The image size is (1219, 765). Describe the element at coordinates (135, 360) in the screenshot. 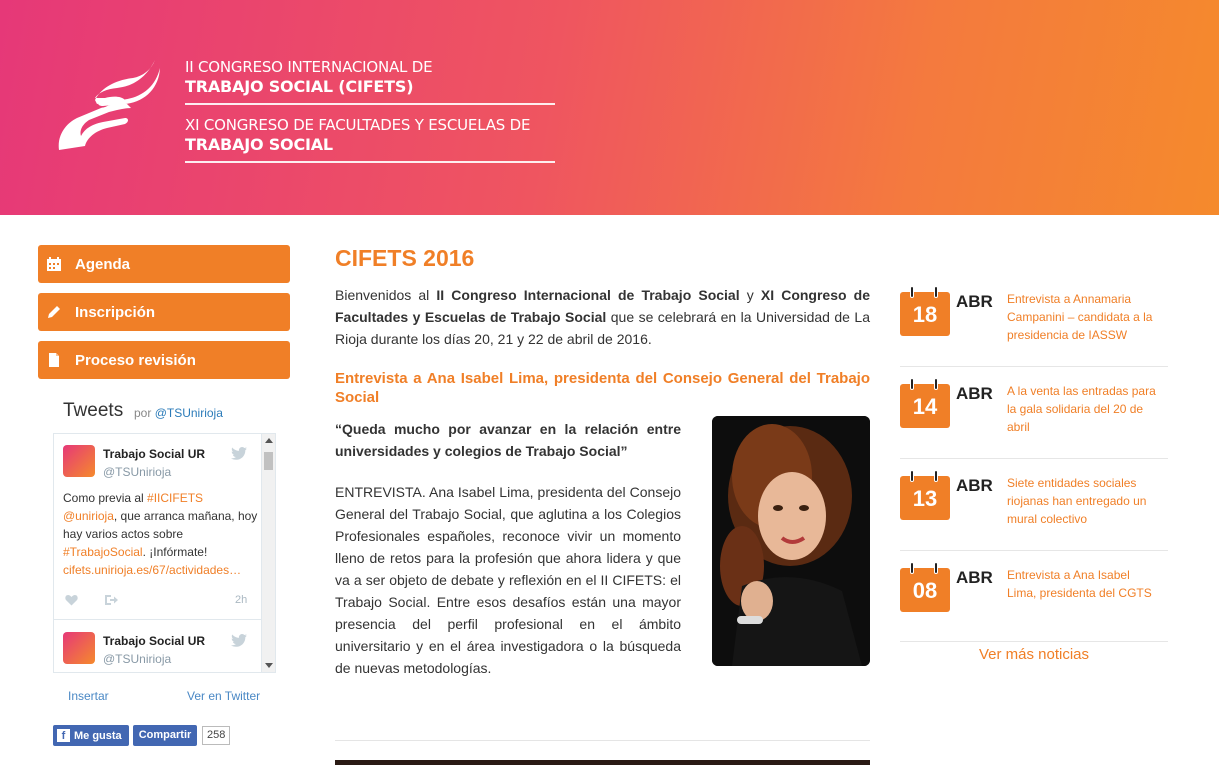

I see `nav-proceso-revision-label: Proceso revisión` at that location.